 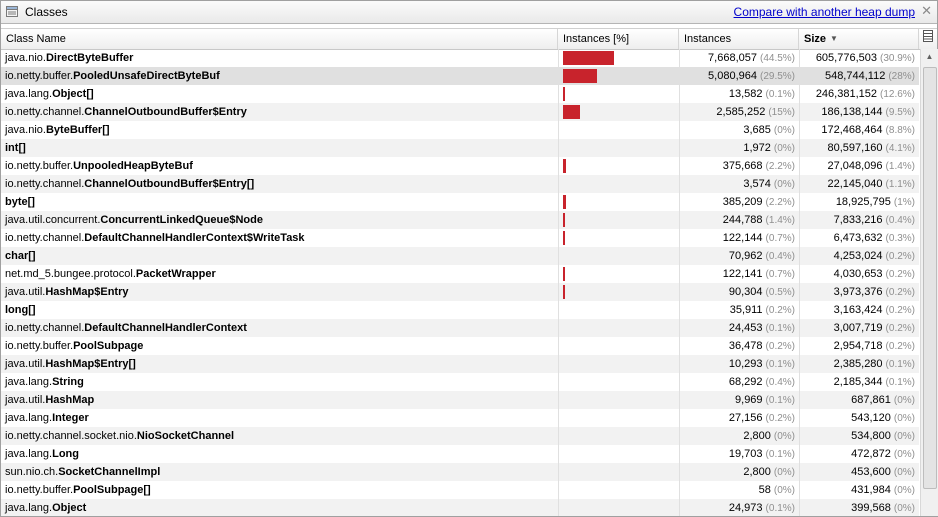 What do you see at coordinates (39, 166) in the screenshot?
I see `class-package: io.netty.buffer.` at bounding box center [39, 166].